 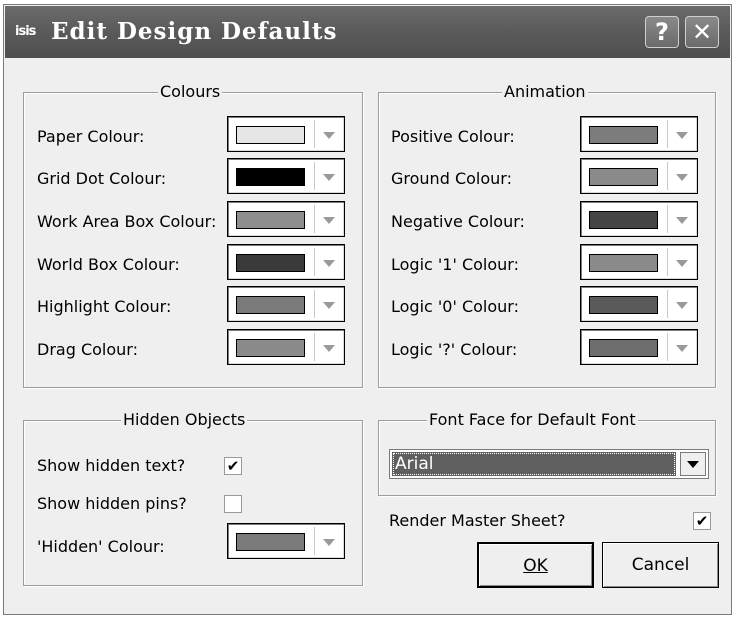 What do you see at coordinates (104, 306) in the screenshot?
I see `colours-item-label: Highlight Colour:` at bounding box center [104, 306].